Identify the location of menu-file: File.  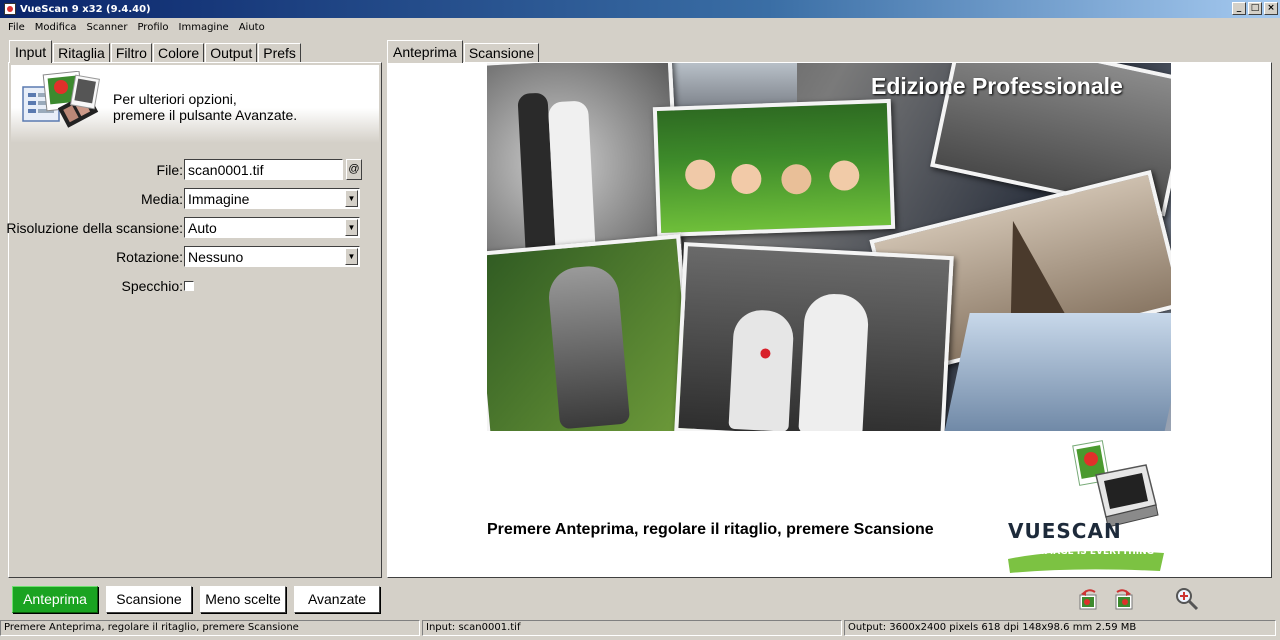
(16, 27).